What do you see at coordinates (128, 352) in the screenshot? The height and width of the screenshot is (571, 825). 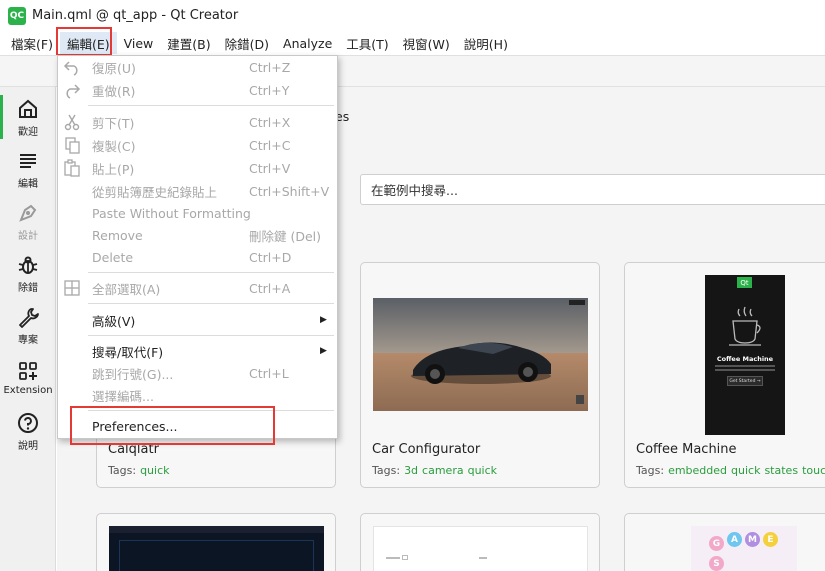 I see `menu-item-label: 搜尋/取代(F)` at bounding box center [128, 352].